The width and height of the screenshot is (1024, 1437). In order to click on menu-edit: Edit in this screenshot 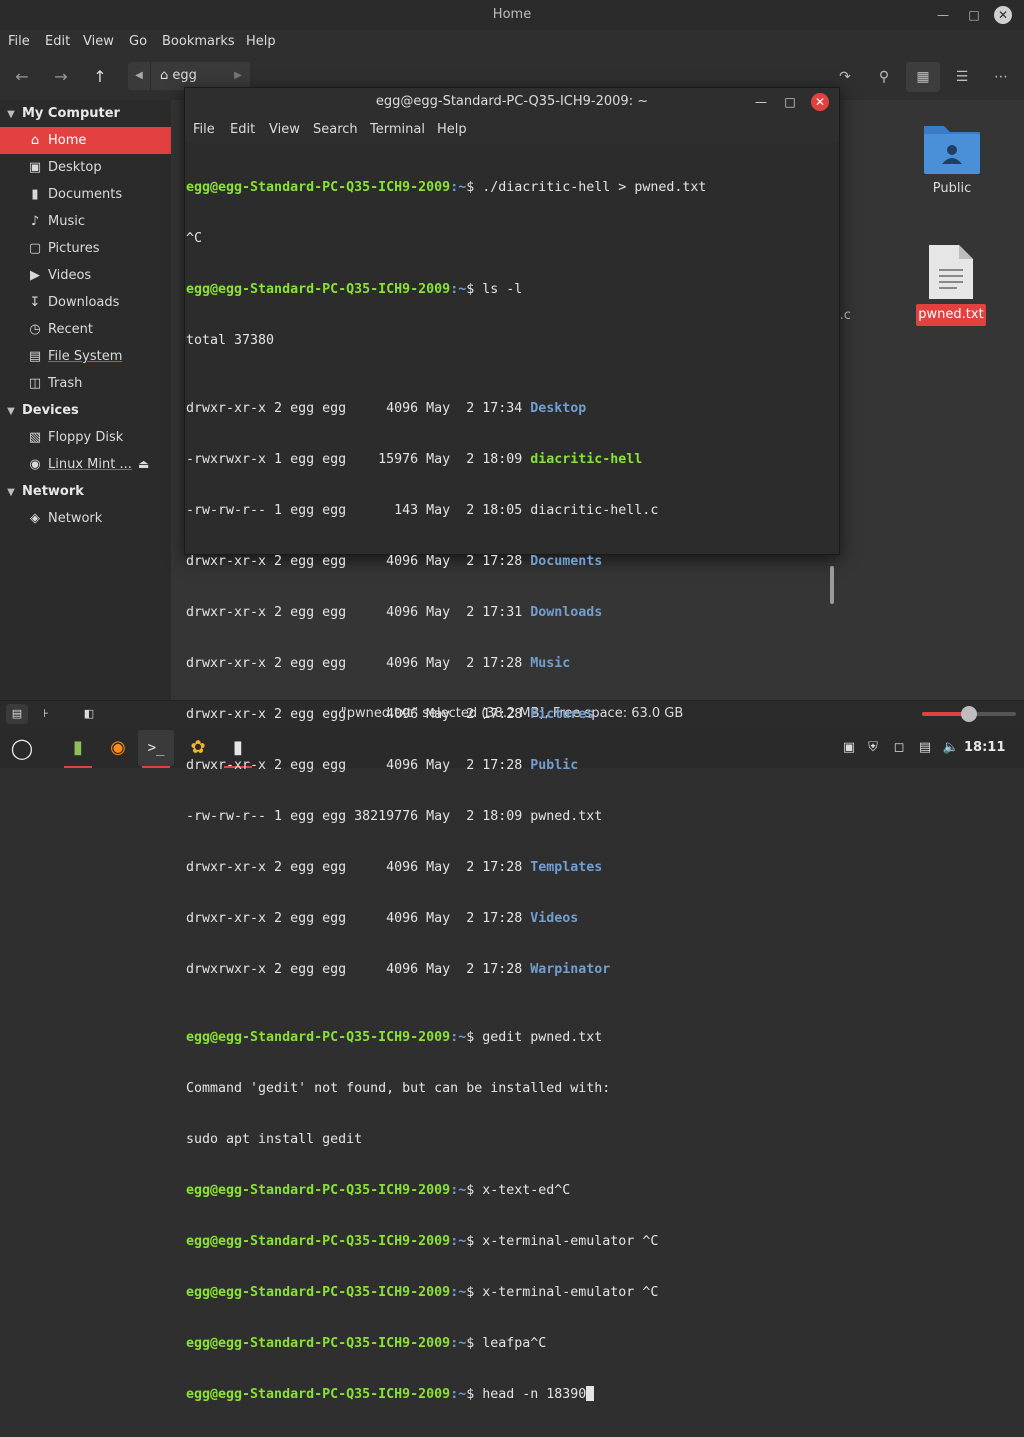, I will do `click(57, 41)`.